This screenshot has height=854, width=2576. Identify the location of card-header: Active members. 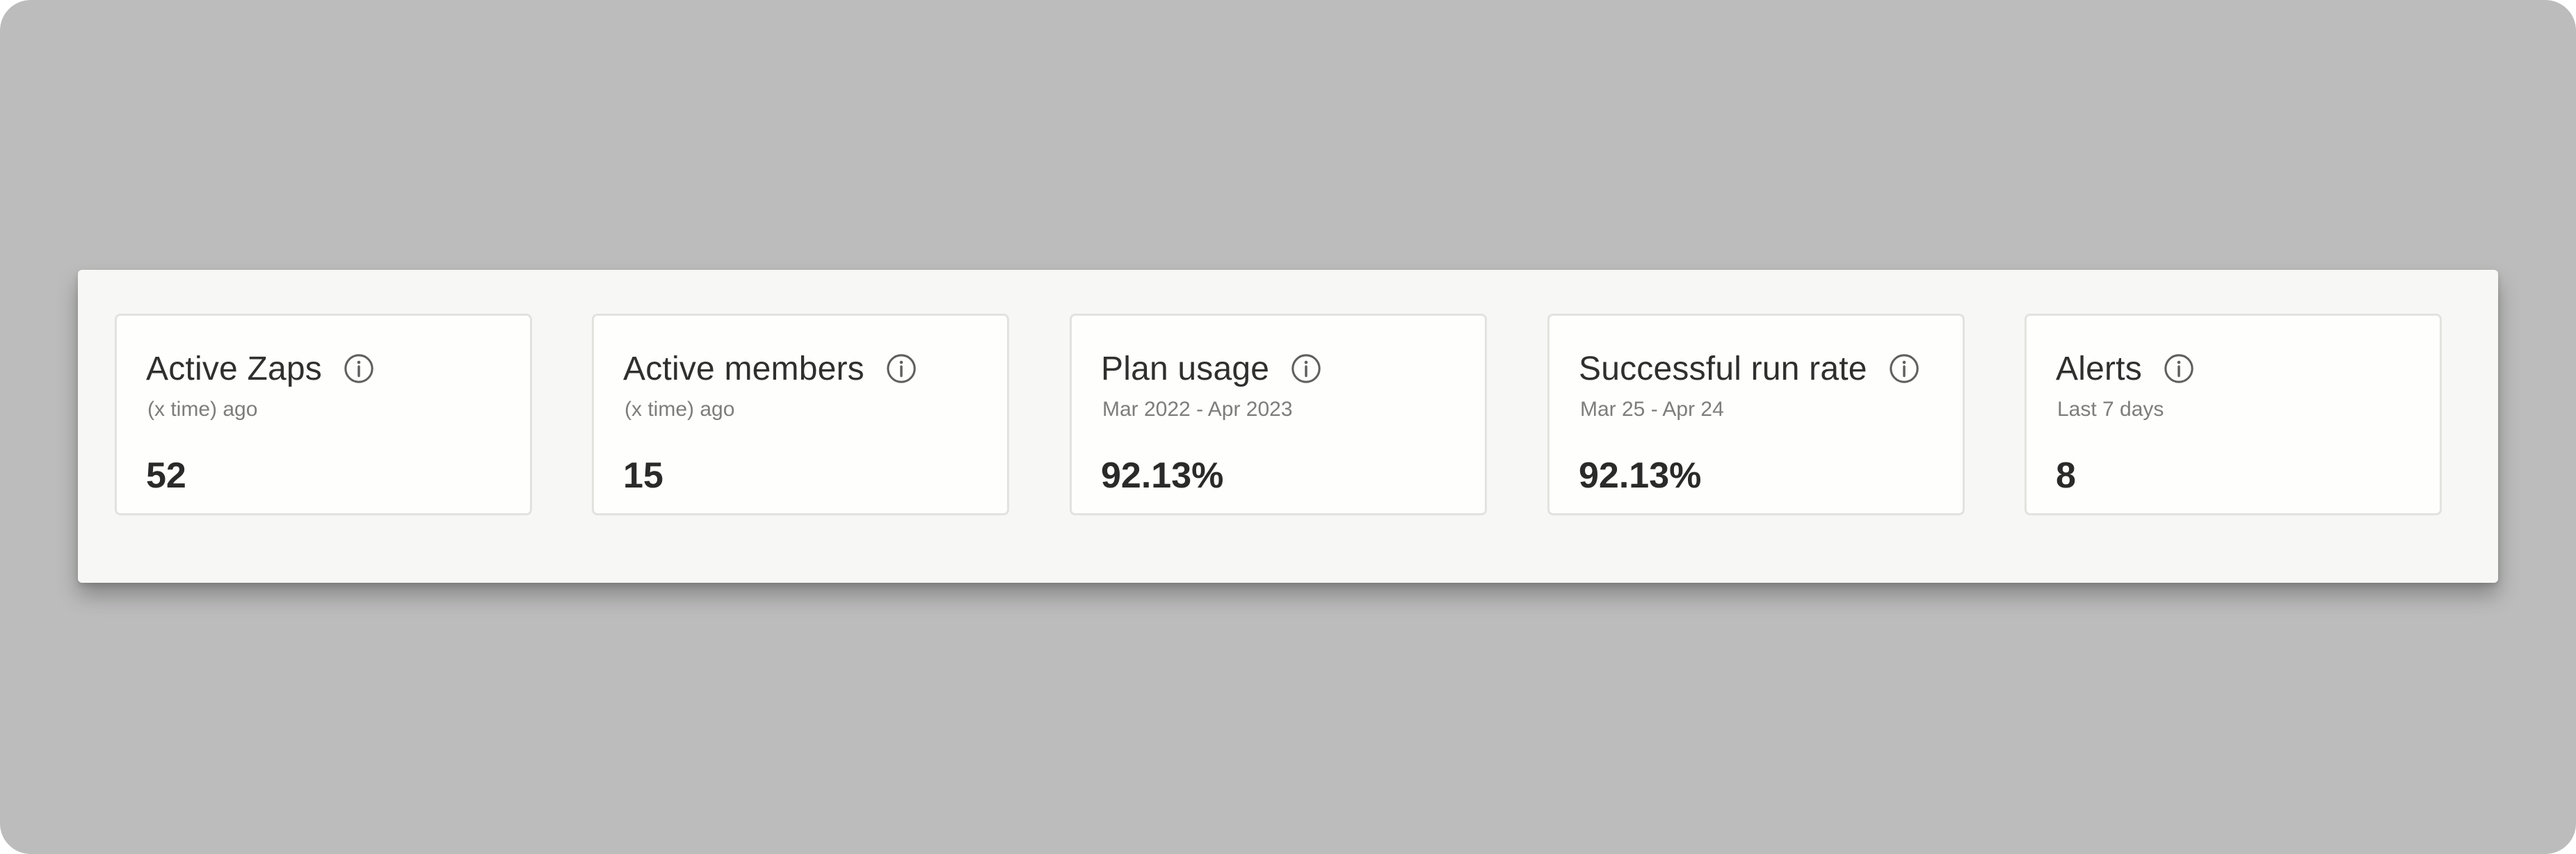
(770, 368).